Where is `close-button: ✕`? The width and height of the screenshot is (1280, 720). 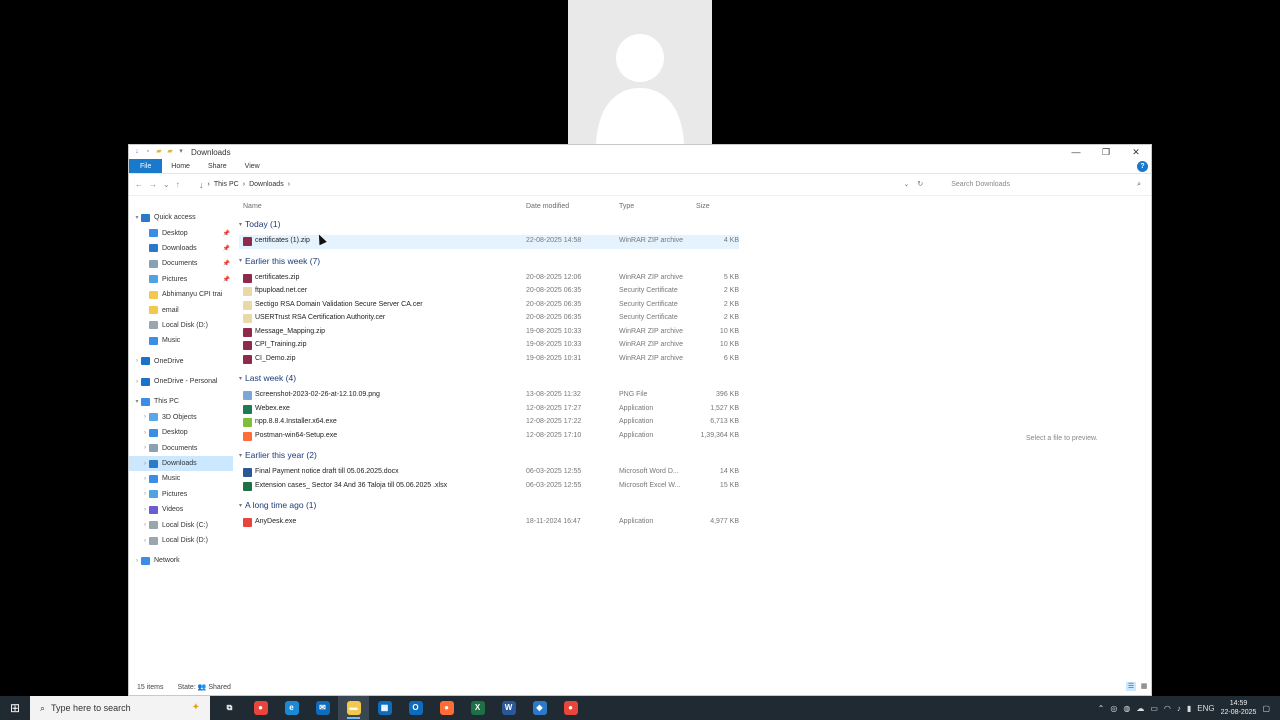
close-button: ✕ is located at coordinates (1136, 152).